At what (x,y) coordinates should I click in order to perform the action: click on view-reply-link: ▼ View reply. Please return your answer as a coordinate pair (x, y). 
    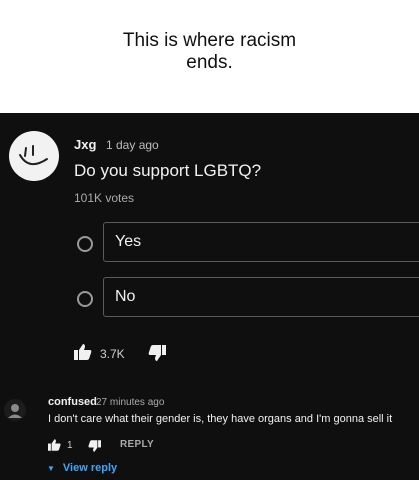
    Looking at the image, I should click on (82, 468).